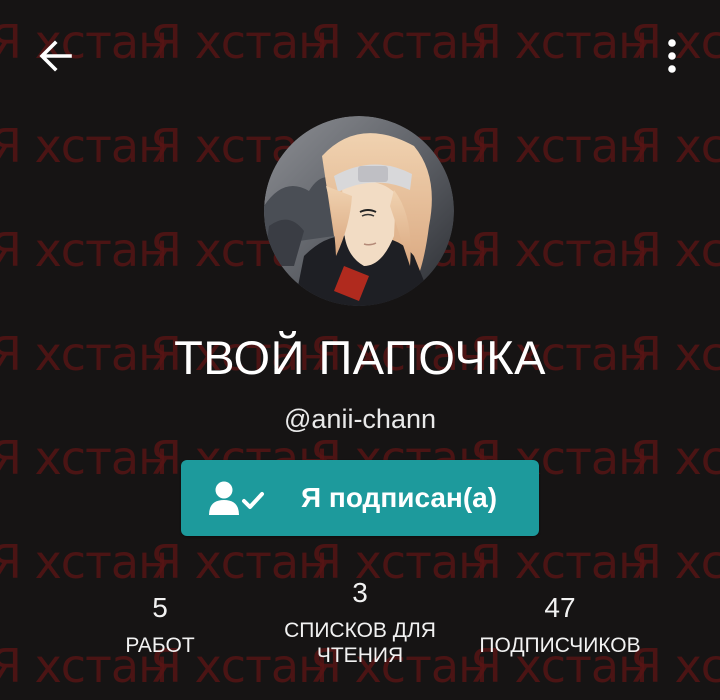 The width and height of the screenshot is (720, 700). I want to click on avatar, so click(359, 211).